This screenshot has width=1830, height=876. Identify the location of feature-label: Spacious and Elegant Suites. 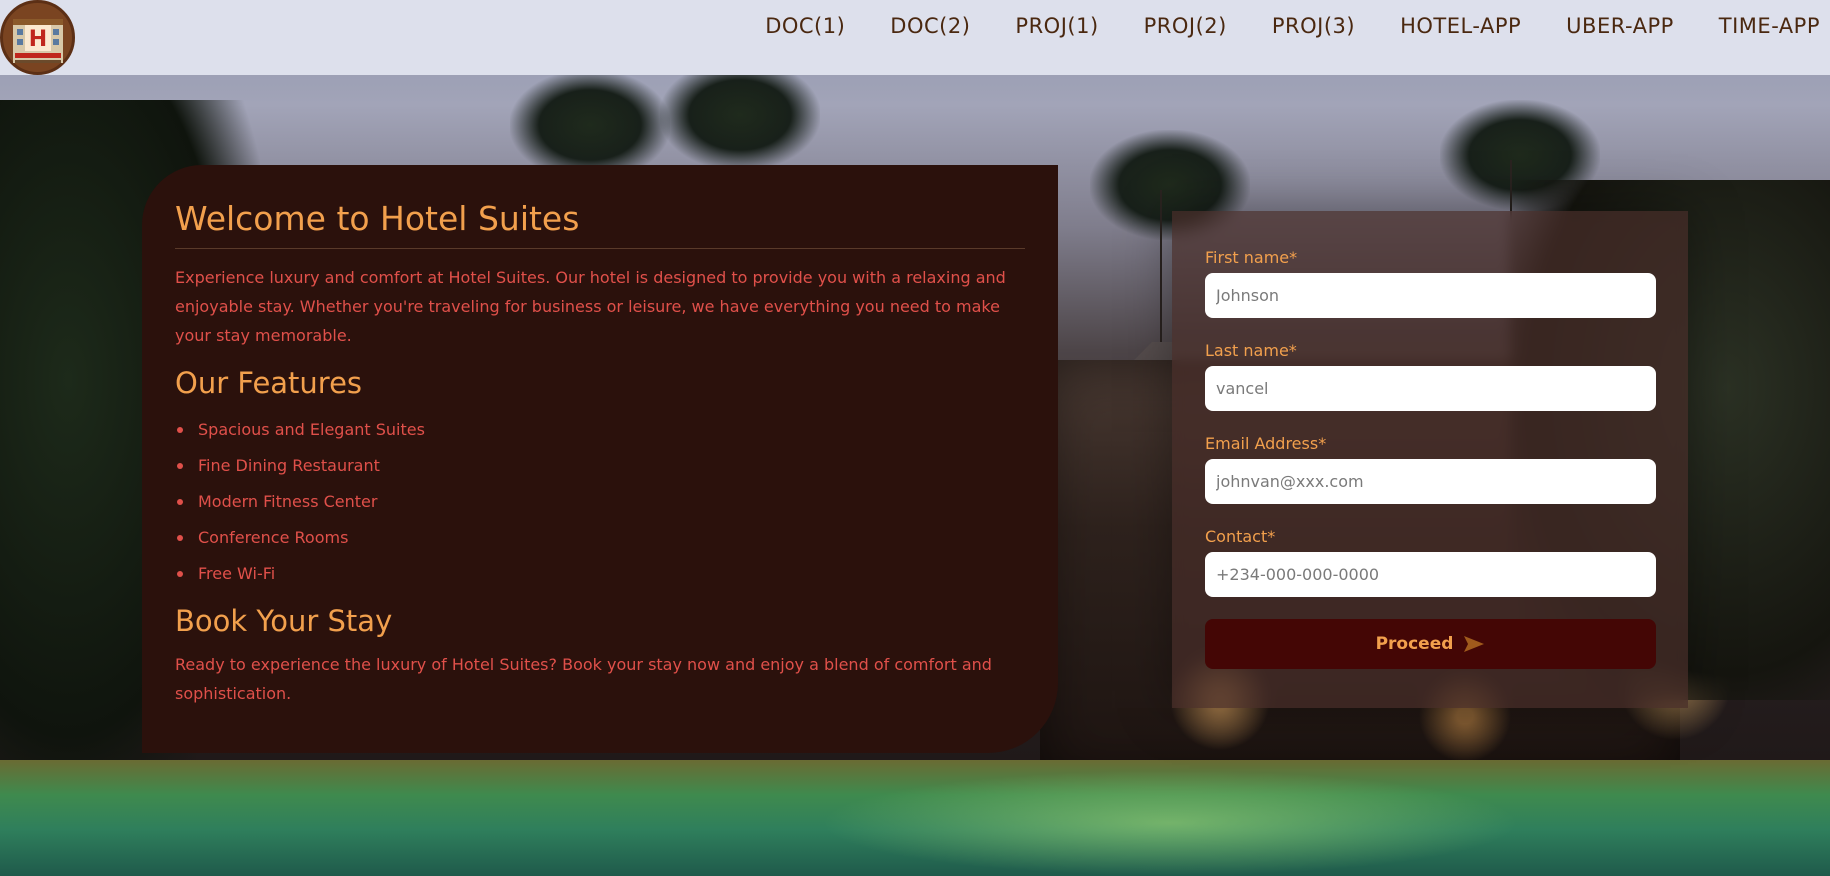
(311, 429).